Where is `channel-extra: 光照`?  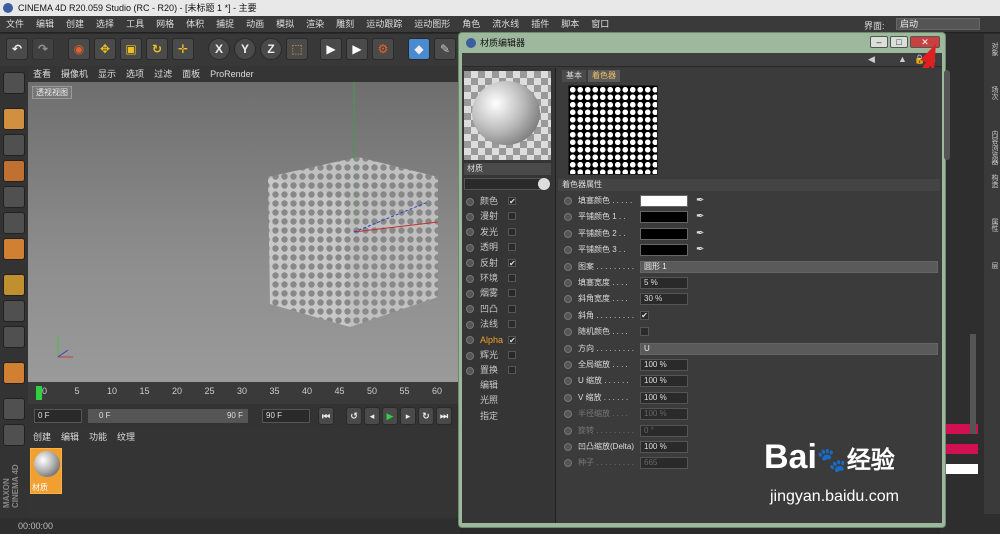
channel-extra: 光照 is located at coordinates (509, 400).